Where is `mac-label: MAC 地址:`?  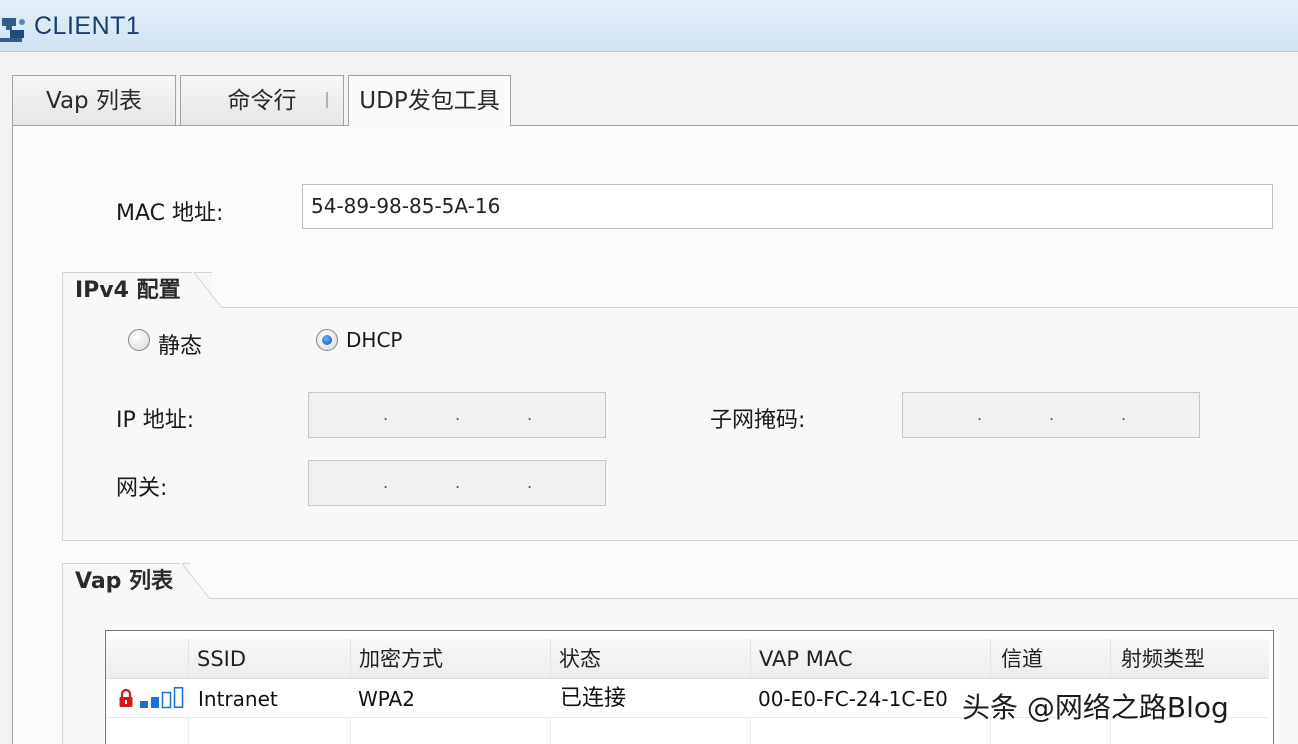 mac-label: MAC 地址: is located at coordinates (170, 213).